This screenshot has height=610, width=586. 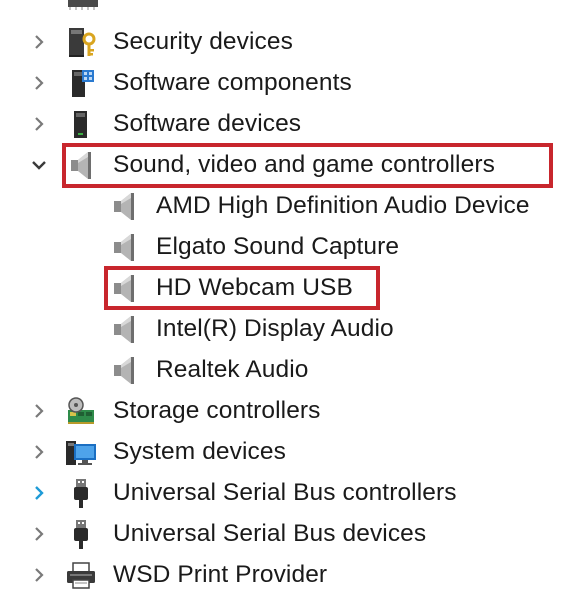 I want to click on tree-item-label: Software components, so click(x=232, y=82).